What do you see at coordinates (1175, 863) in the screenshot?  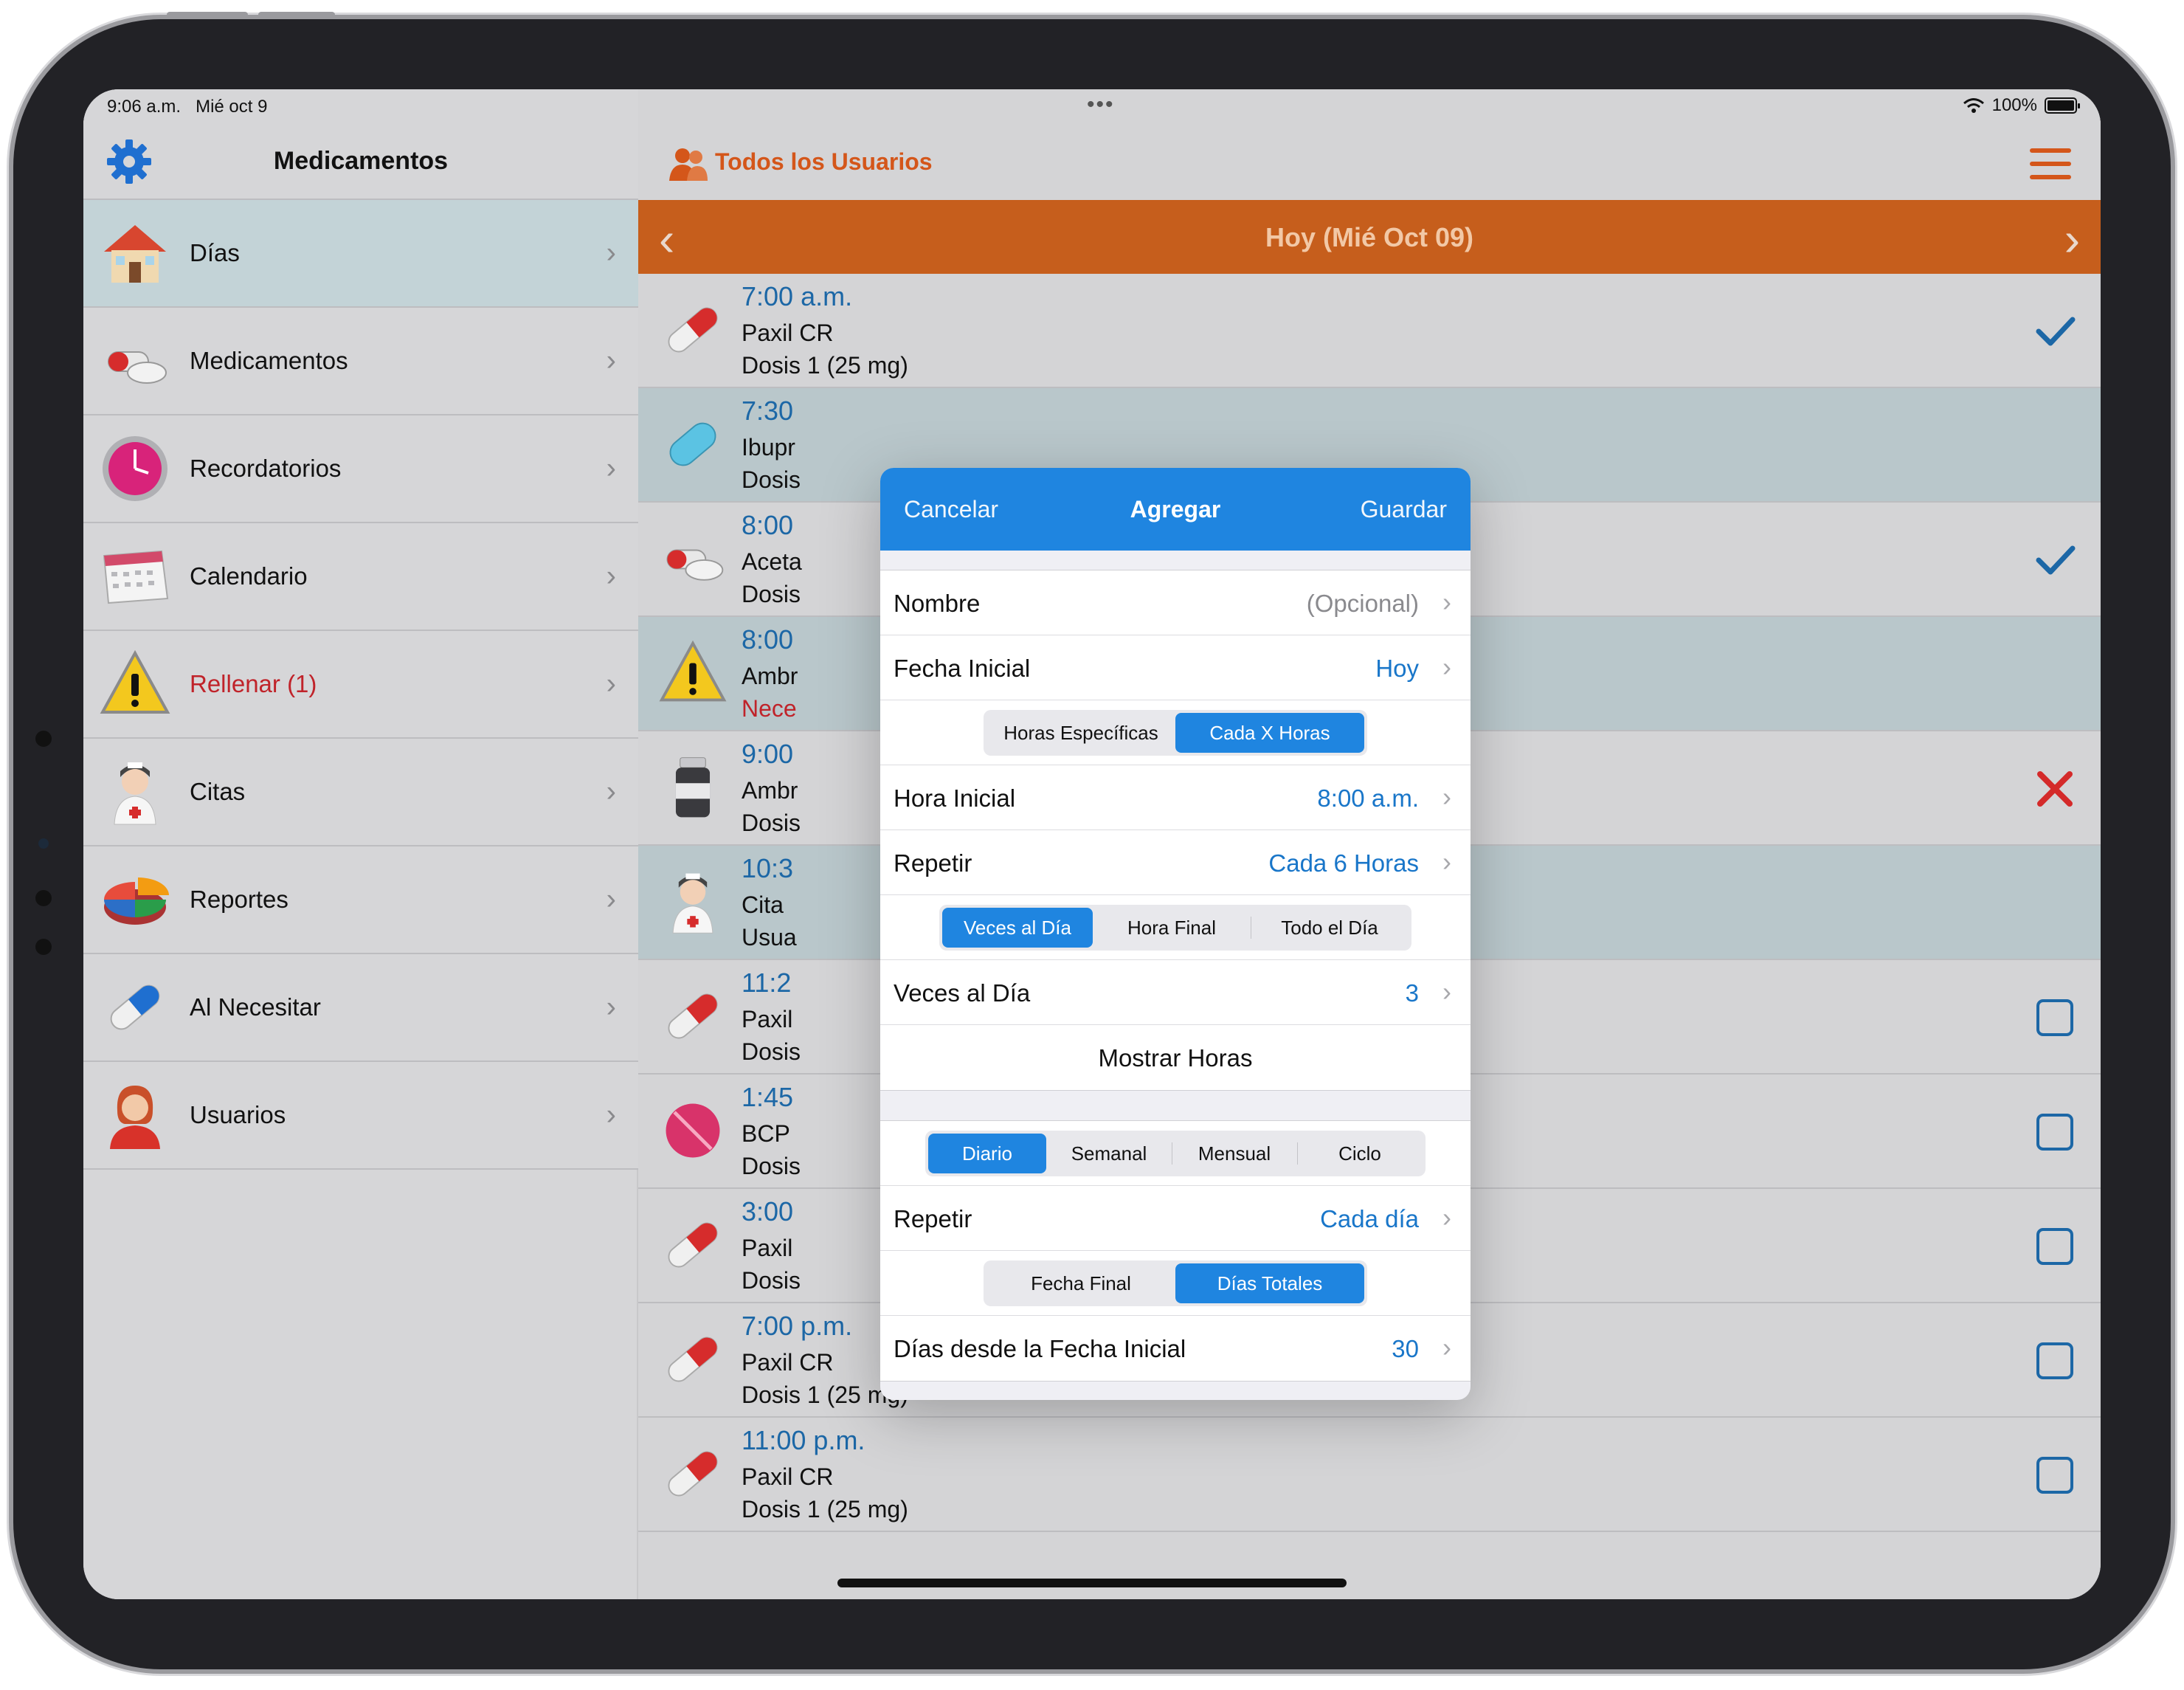 I see `repeat-hours-row: Repetir Cada 6 Horas ›` at bounding box center [1175, 863].